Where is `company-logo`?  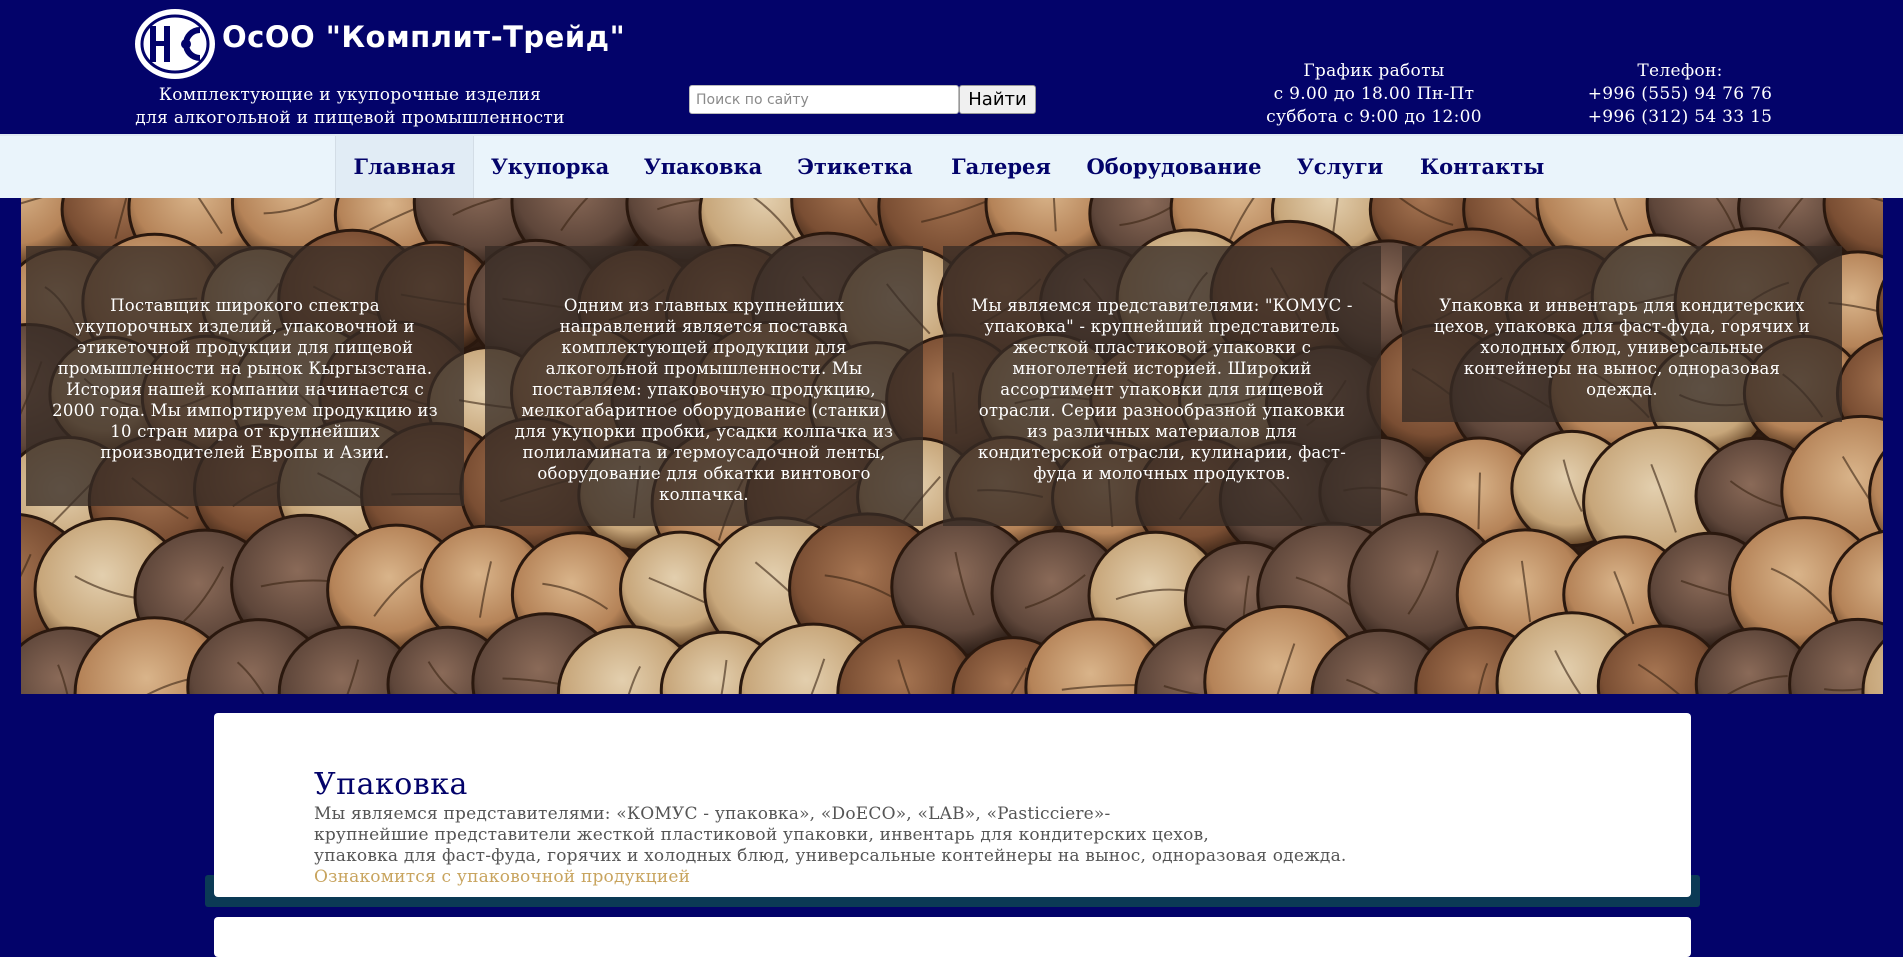
company-logo is located at coordinates (175, 44).